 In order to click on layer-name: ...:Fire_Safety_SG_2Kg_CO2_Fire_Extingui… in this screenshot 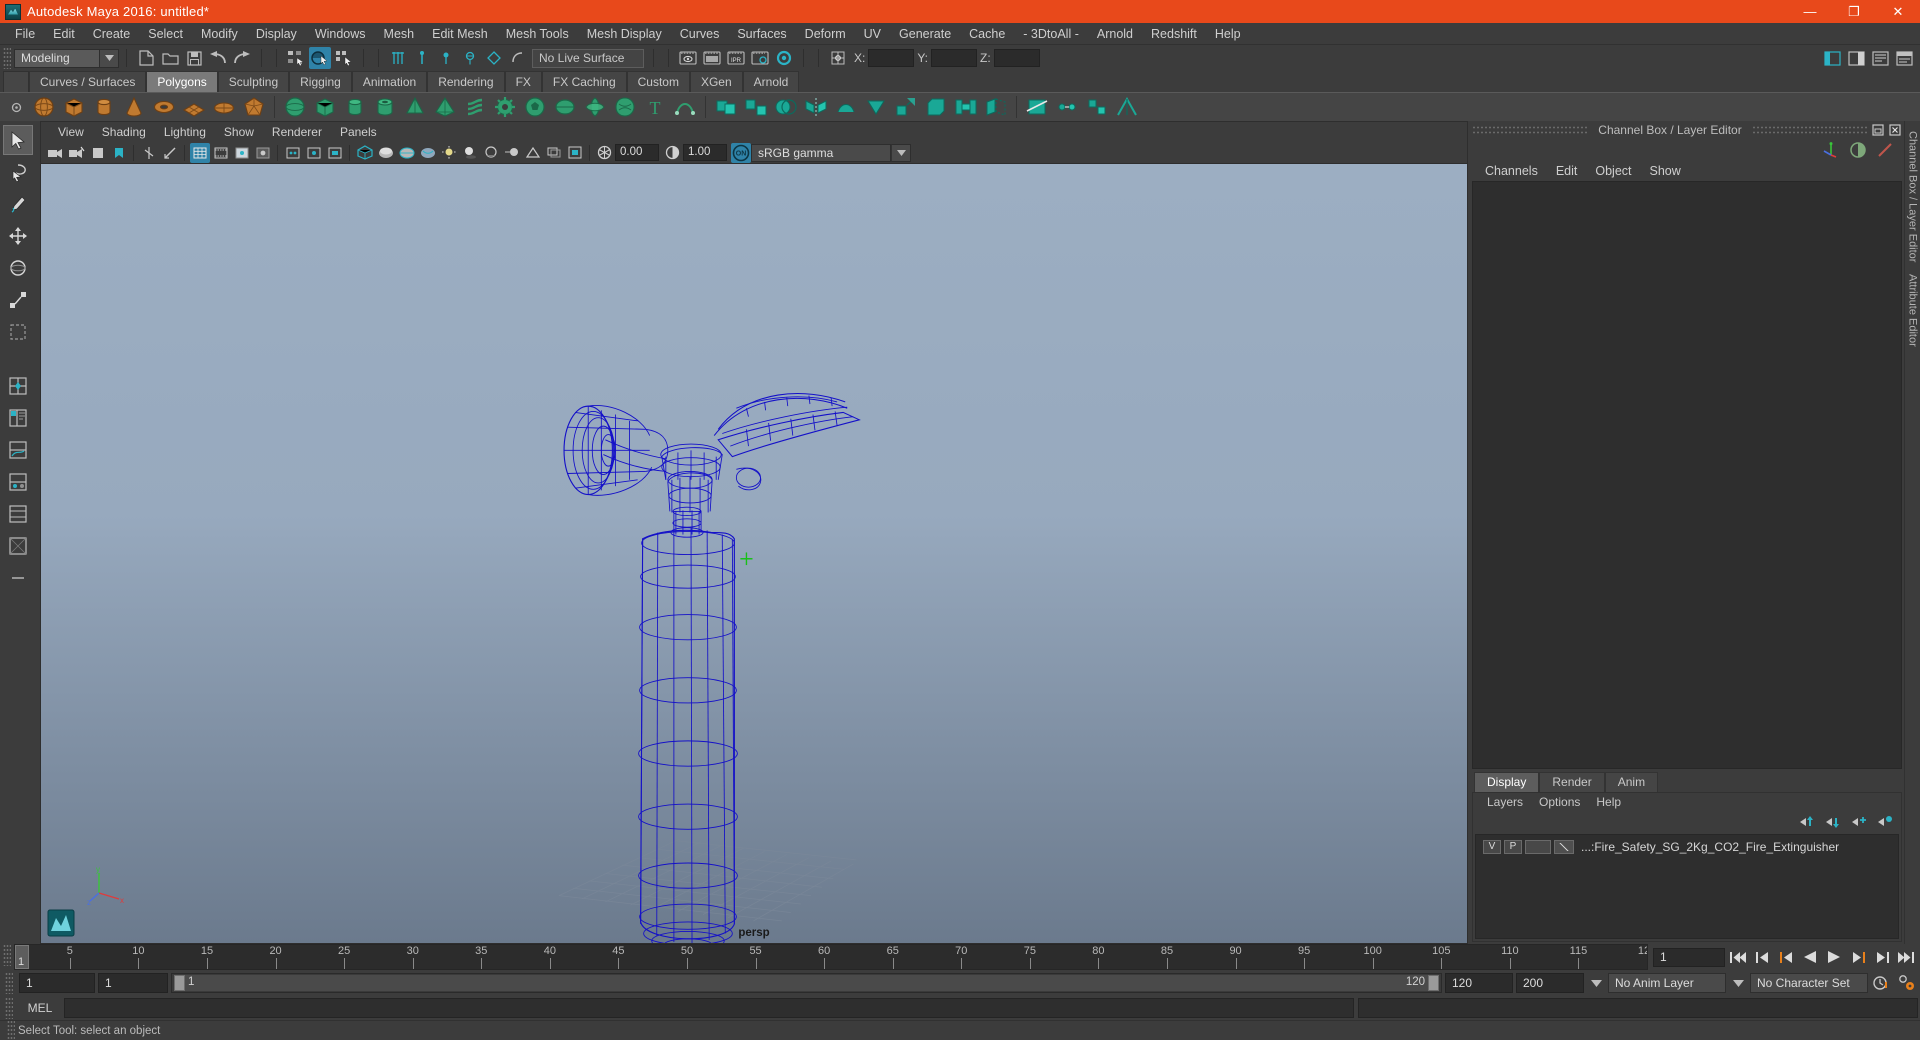, I will do `click(1710, 847)`.